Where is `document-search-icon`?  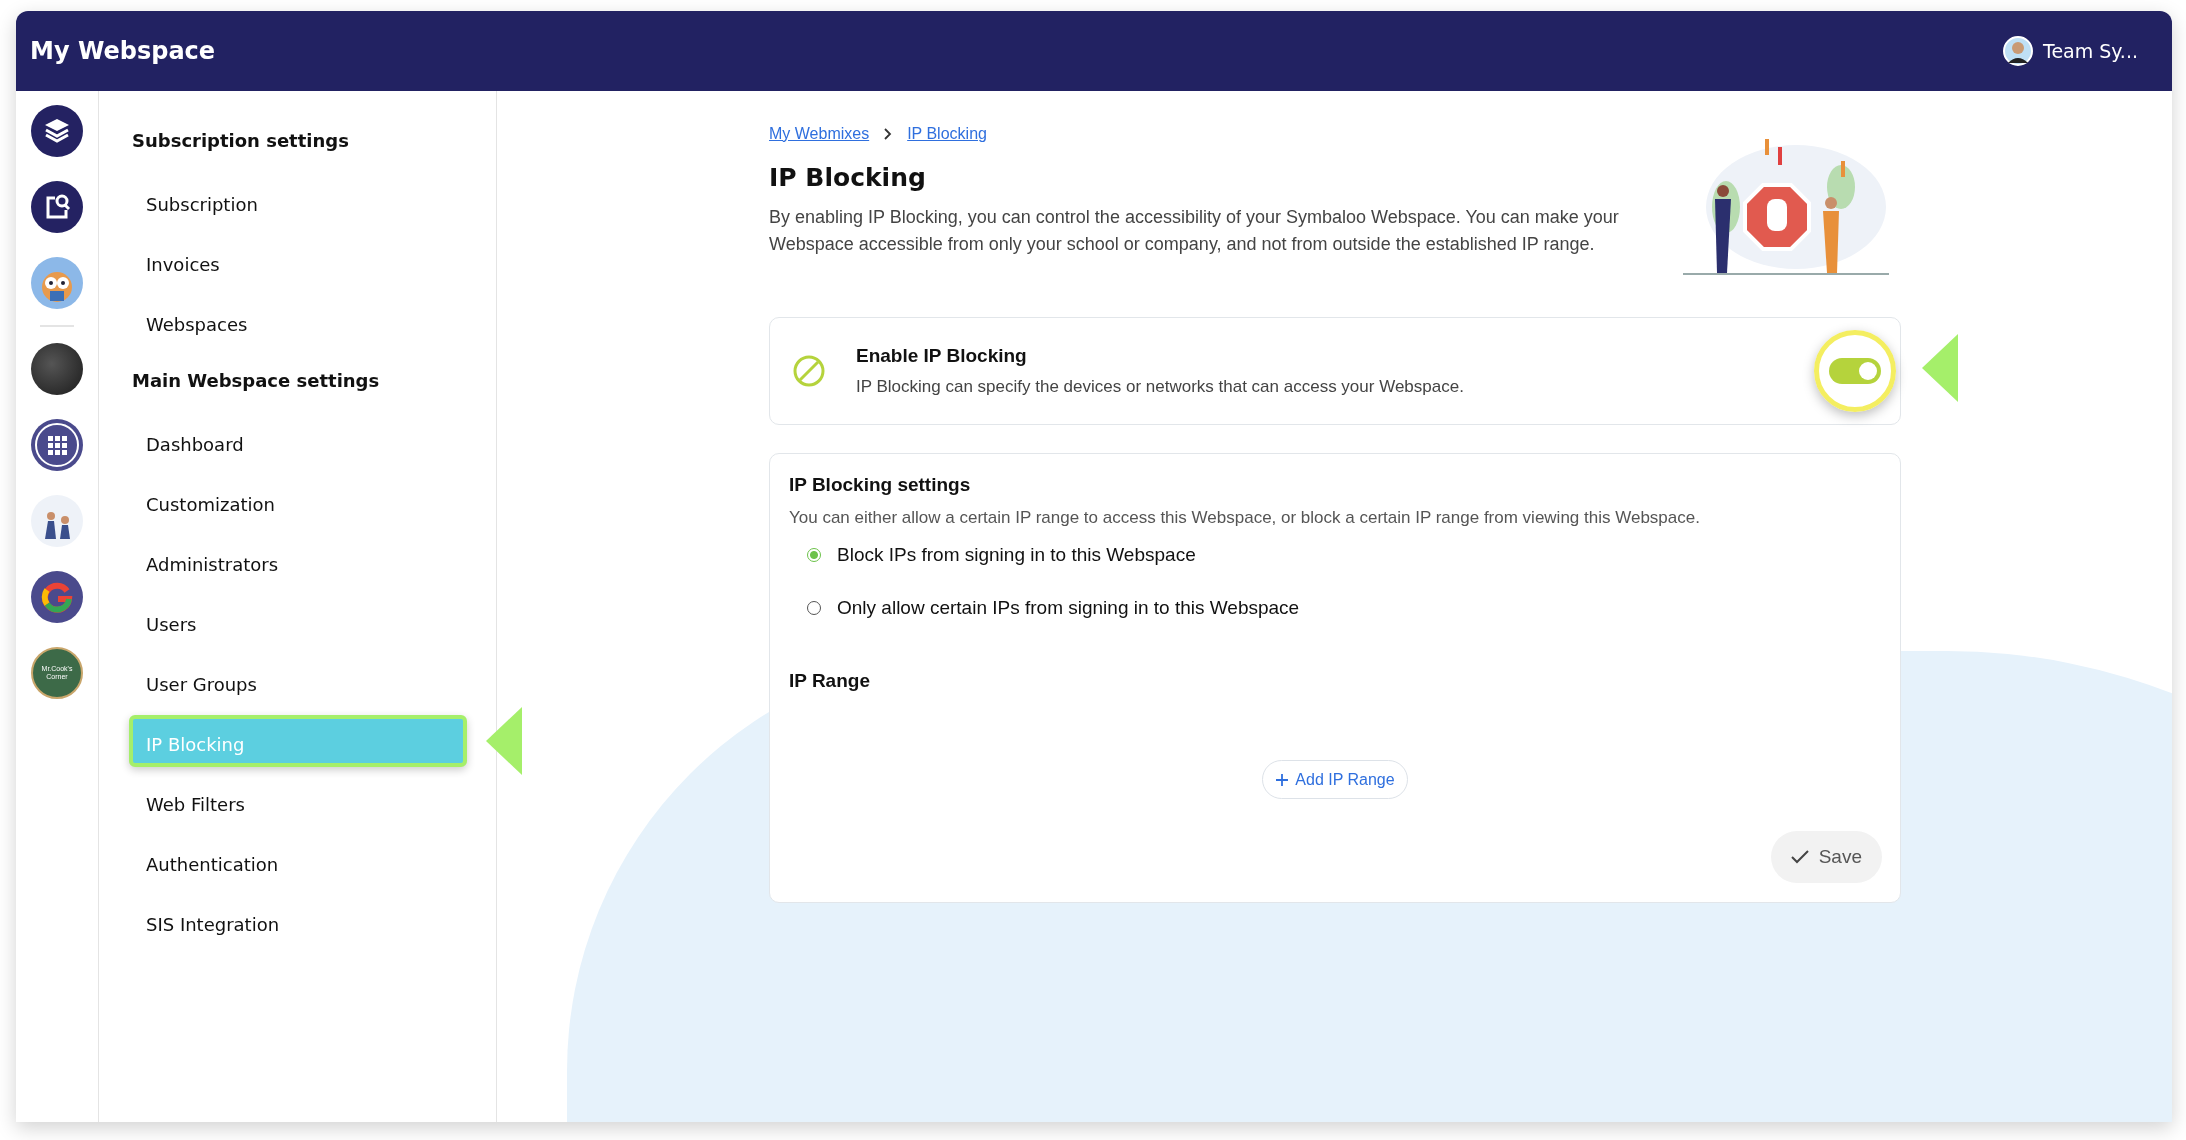 document-search-icon is located at coordinates (57, 207).